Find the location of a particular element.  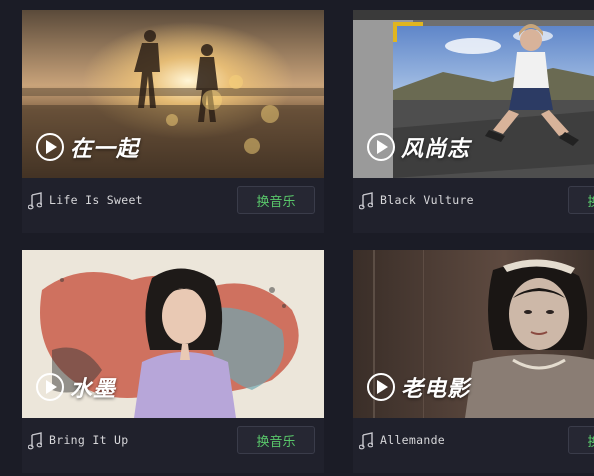

theme-label: 老电影 is located at coordinates (418, 387).